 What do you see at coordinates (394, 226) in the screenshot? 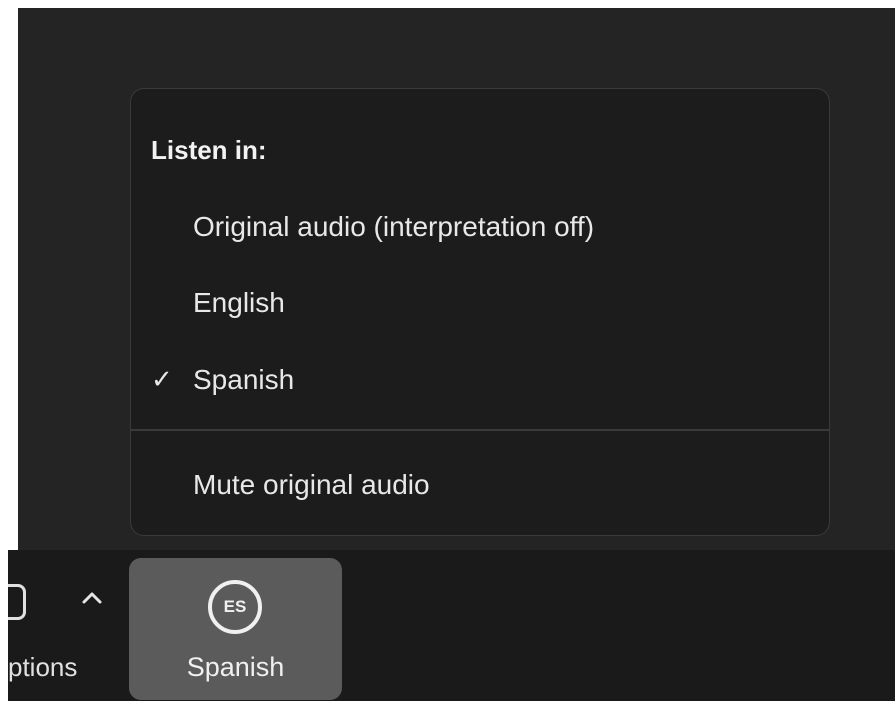
I see `menu-item-label: Original audio (interpretation off)` at bounding box center [394, 226].